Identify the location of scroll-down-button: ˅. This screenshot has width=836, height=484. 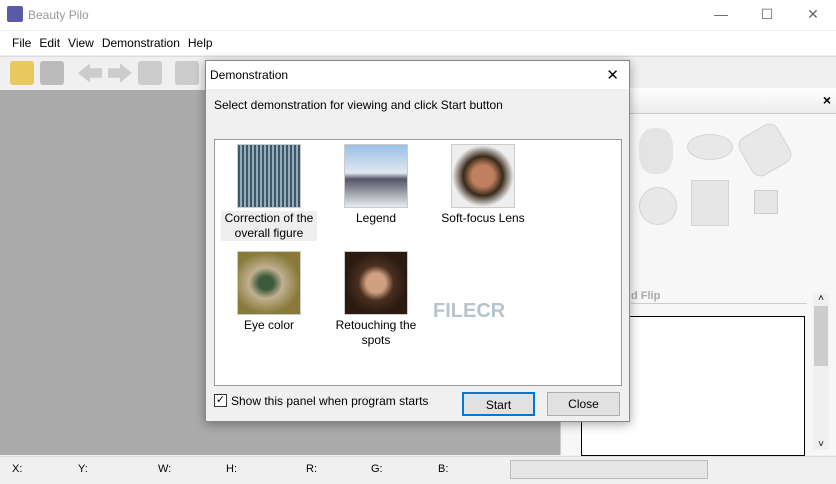
(821, 444).